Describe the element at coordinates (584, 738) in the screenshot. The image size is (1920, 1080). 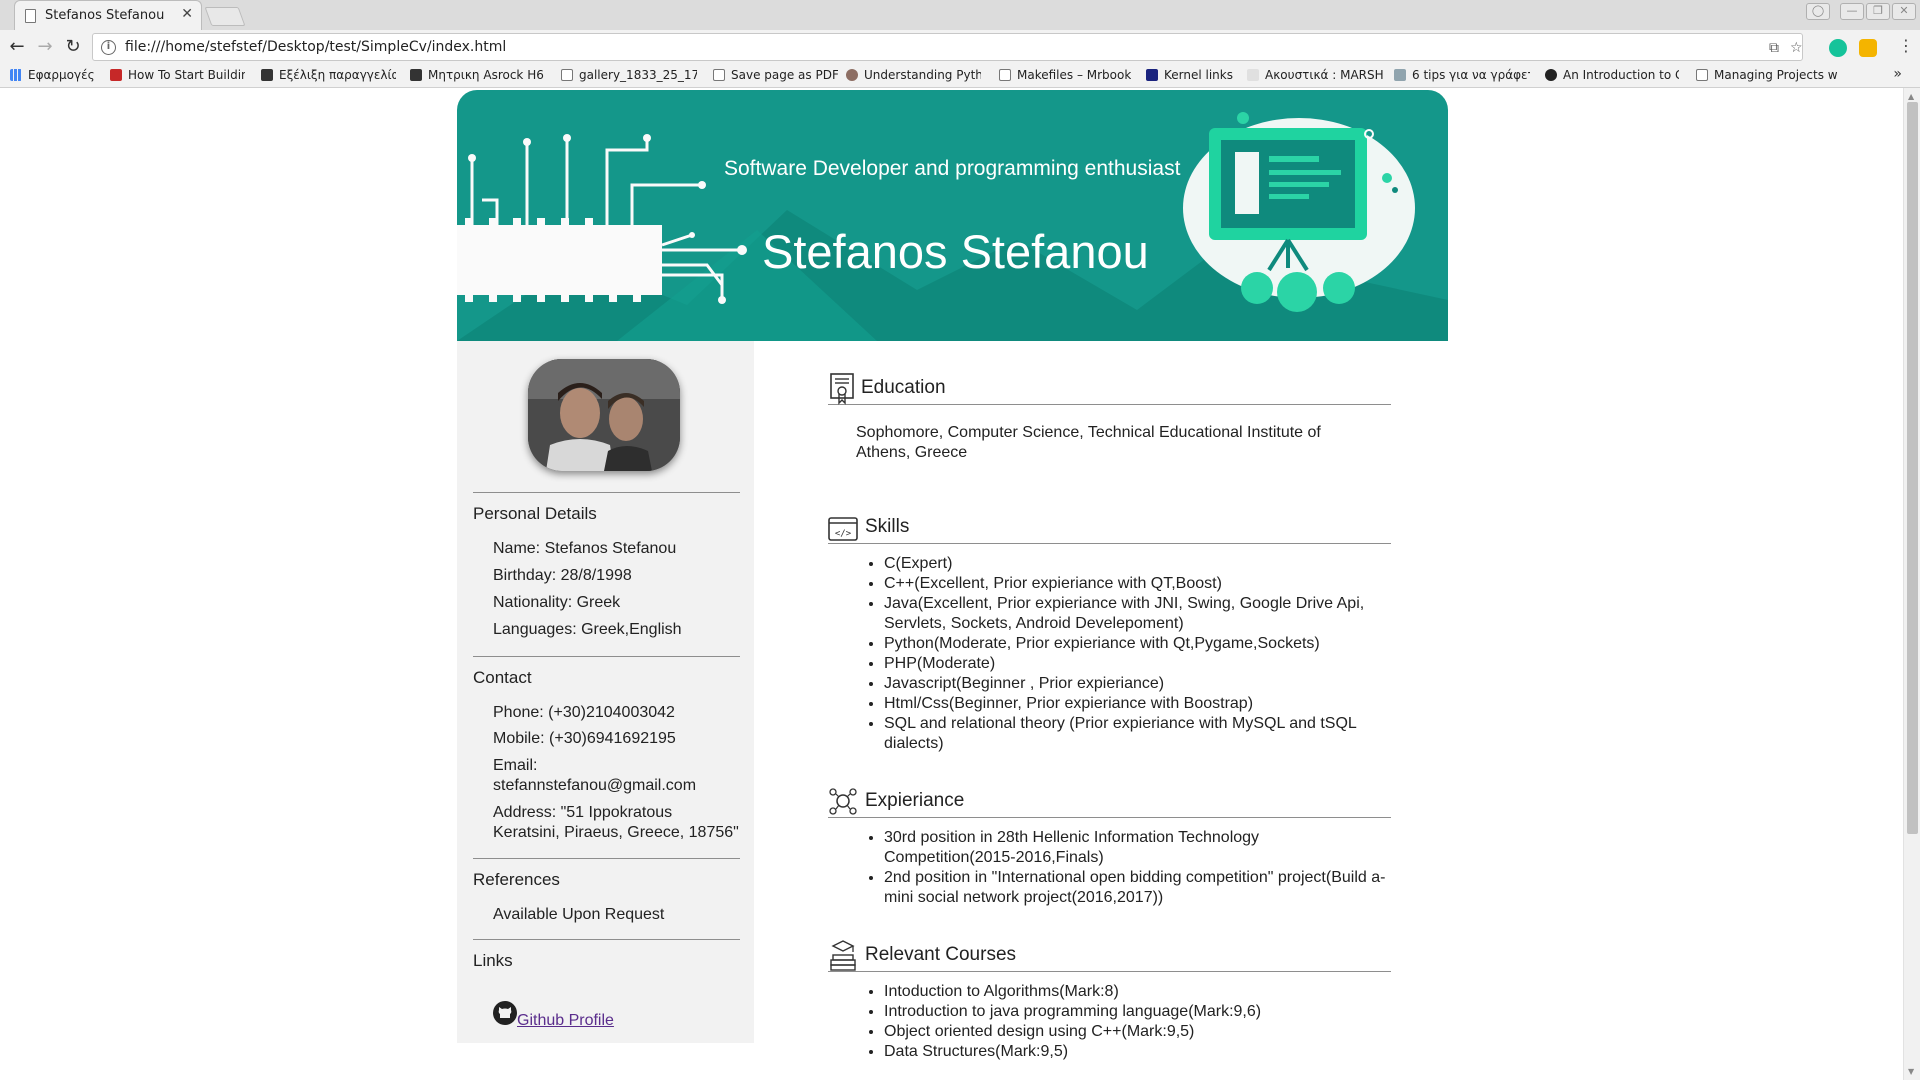
I see `contact-mobile: Mobile: (+30)6941692195` at that location.